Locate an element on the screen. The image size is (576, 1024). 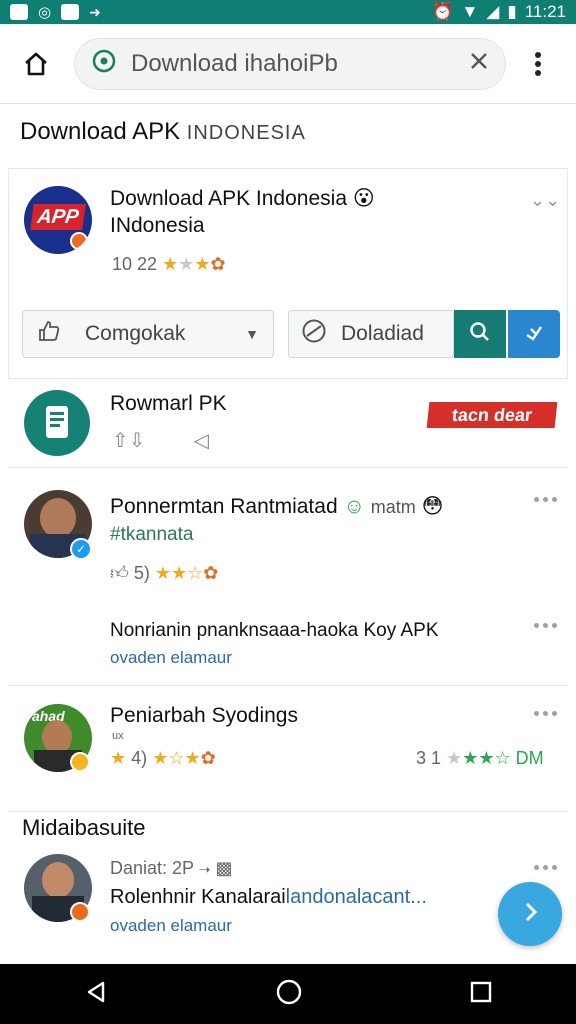
home-circle-icon is located at coordinates (289, 994).